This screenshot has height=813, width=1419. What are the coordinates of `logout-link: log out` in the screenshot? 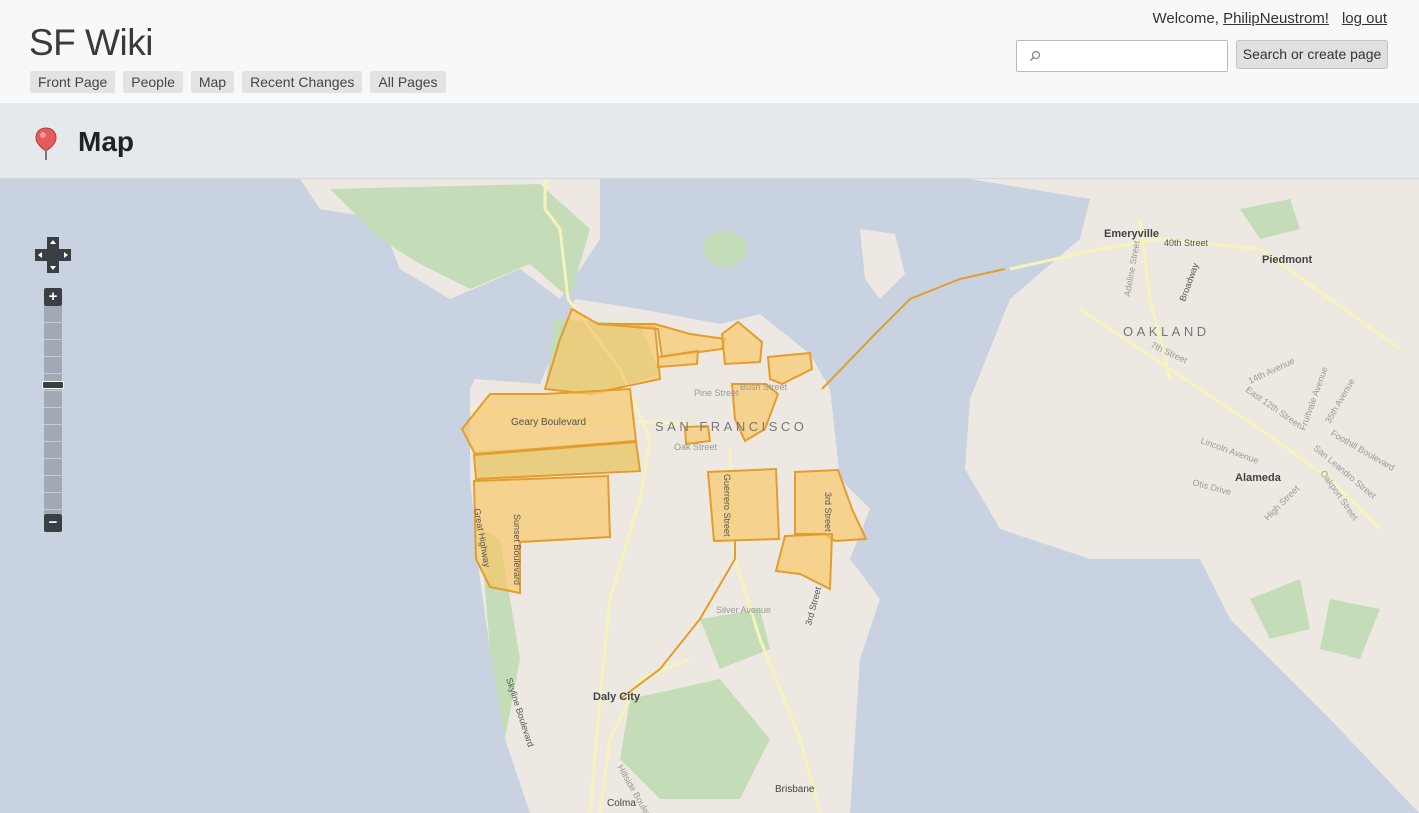 It's located at (1364, 18).